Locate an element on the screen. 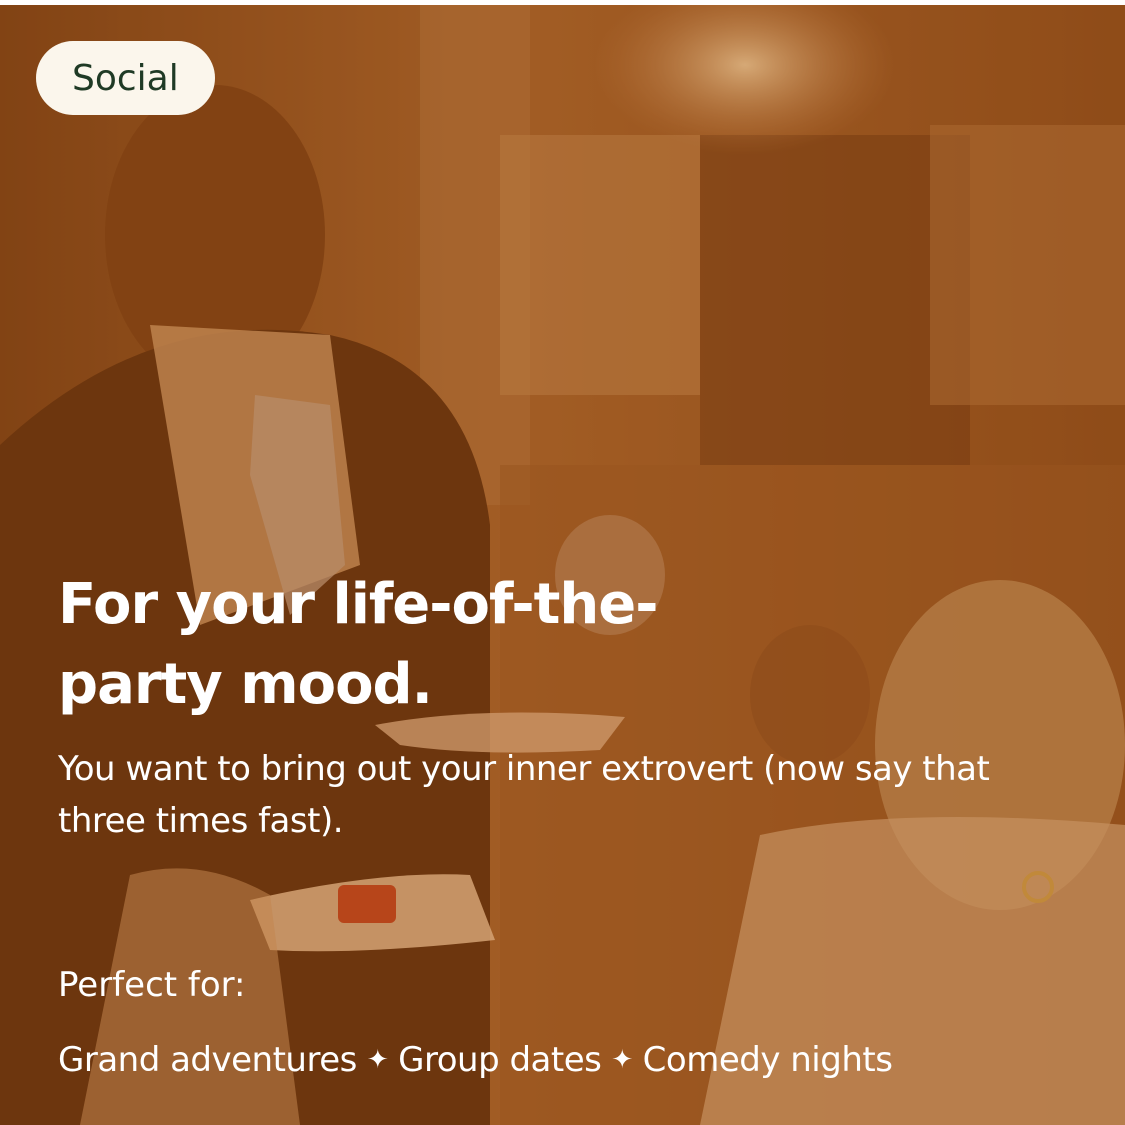 Image resolution: width=1125 pixels, height=1125 pixels. headline: For your life-of-the- party mood. is located at coordinates (408, 645).